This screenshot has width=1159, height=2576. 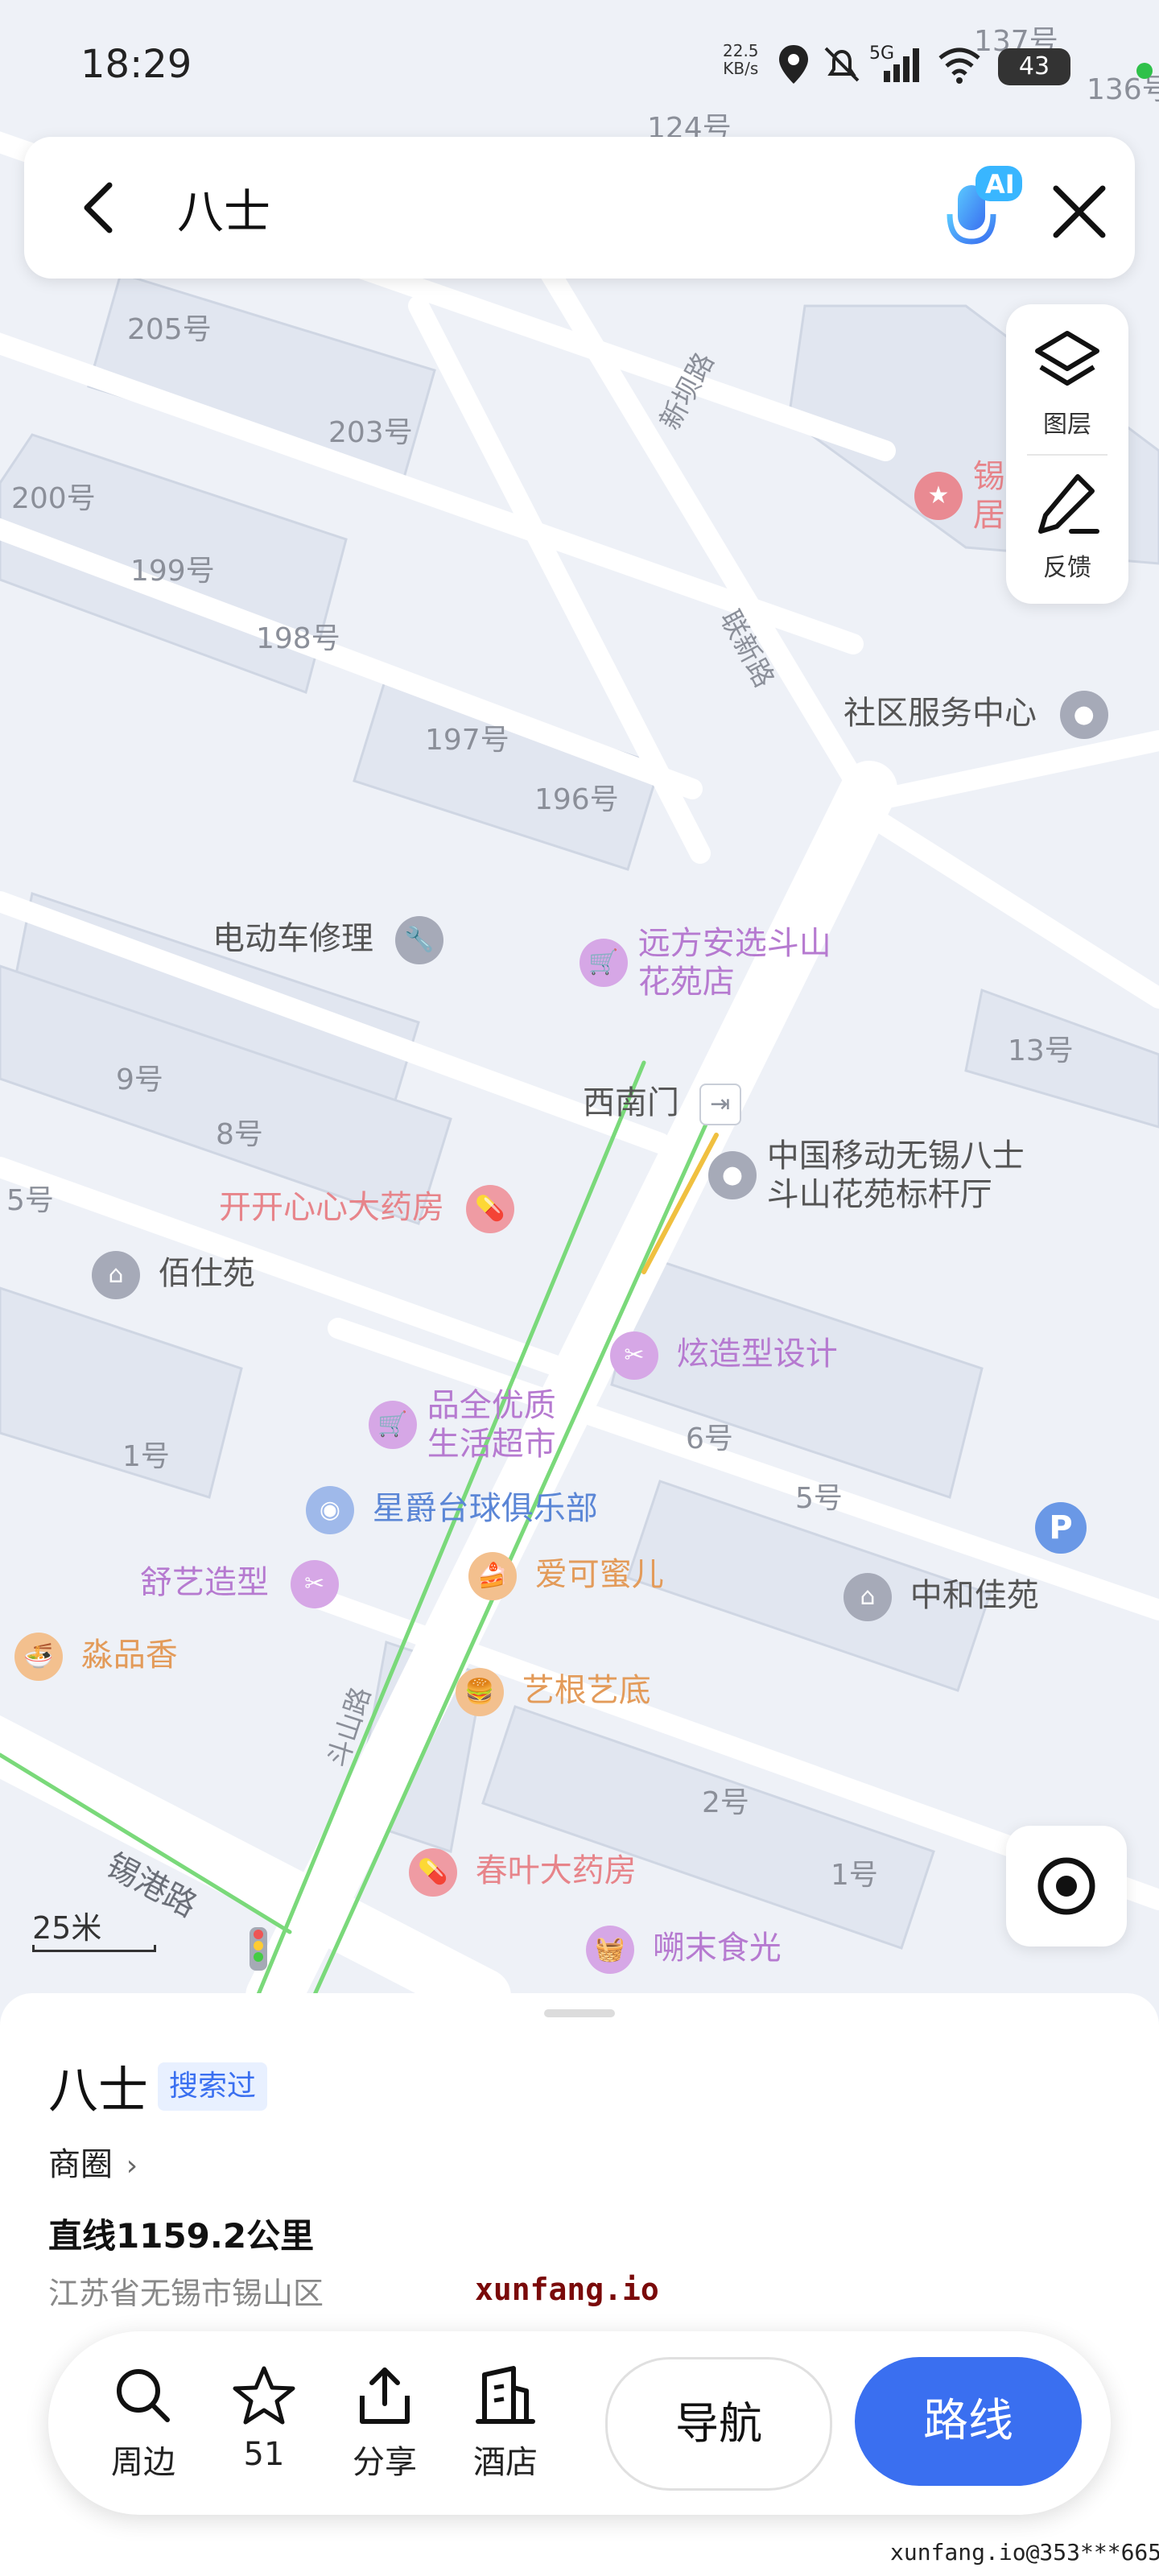 I want to click on feedback-button: 反馈, so click(x=1067, y=526).